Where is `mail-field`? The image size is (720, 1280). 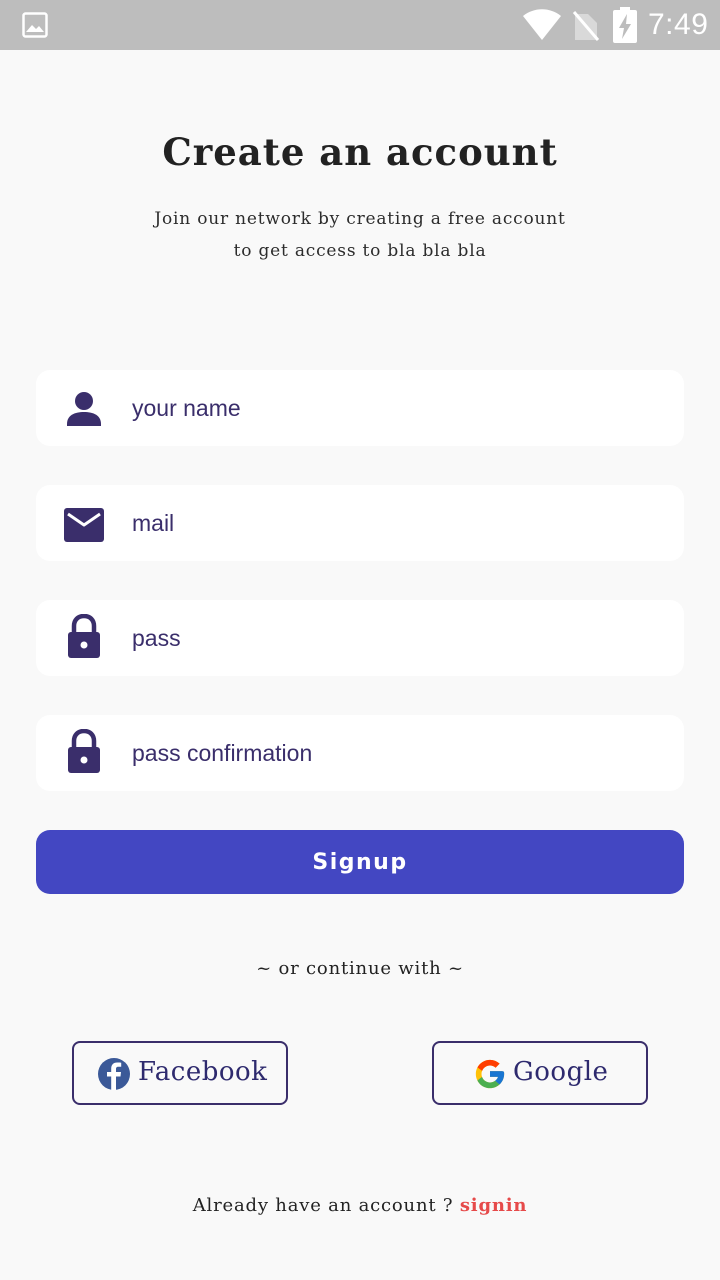 mail-field is located at coordinates (360, 523).